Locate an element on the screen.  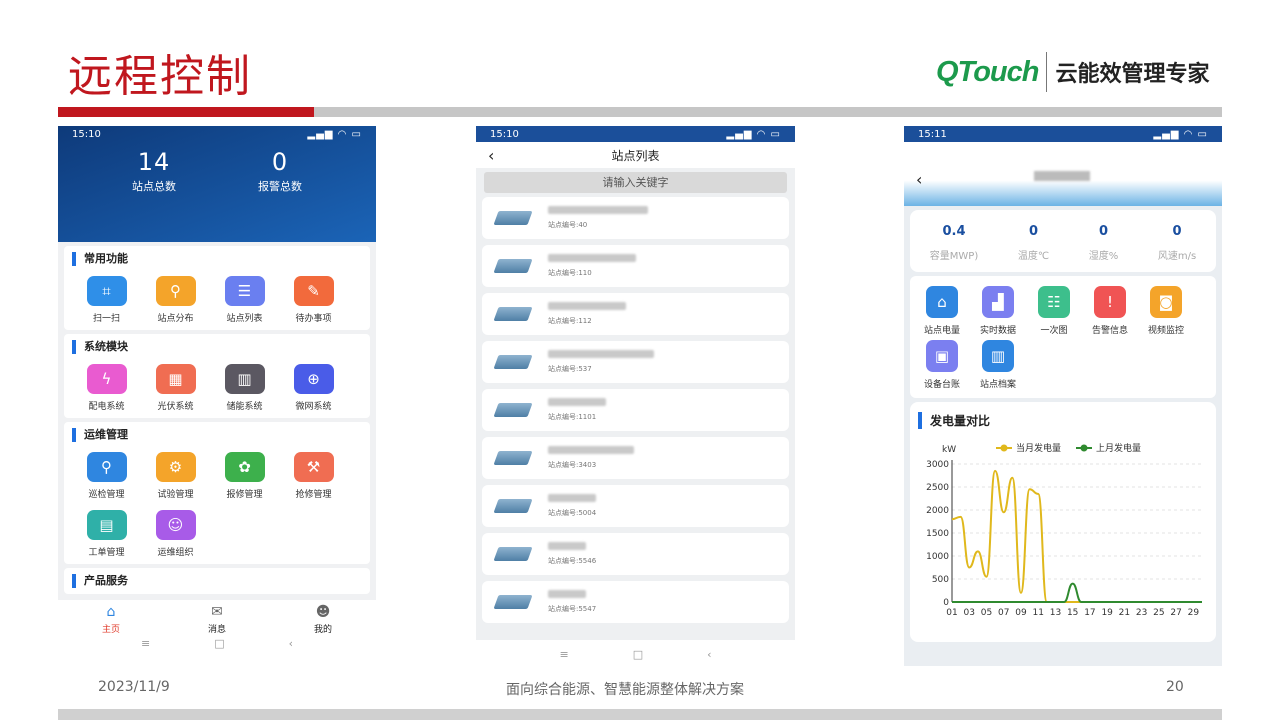
x-tick-label: 11 is located at coordinates (1037, 613).